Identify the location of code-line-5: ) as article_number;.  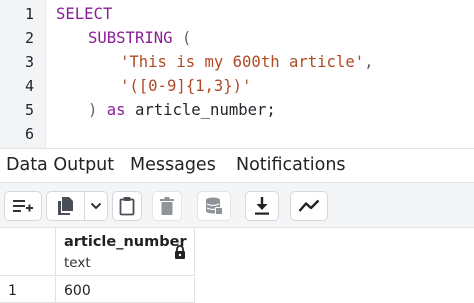
(182, 110).